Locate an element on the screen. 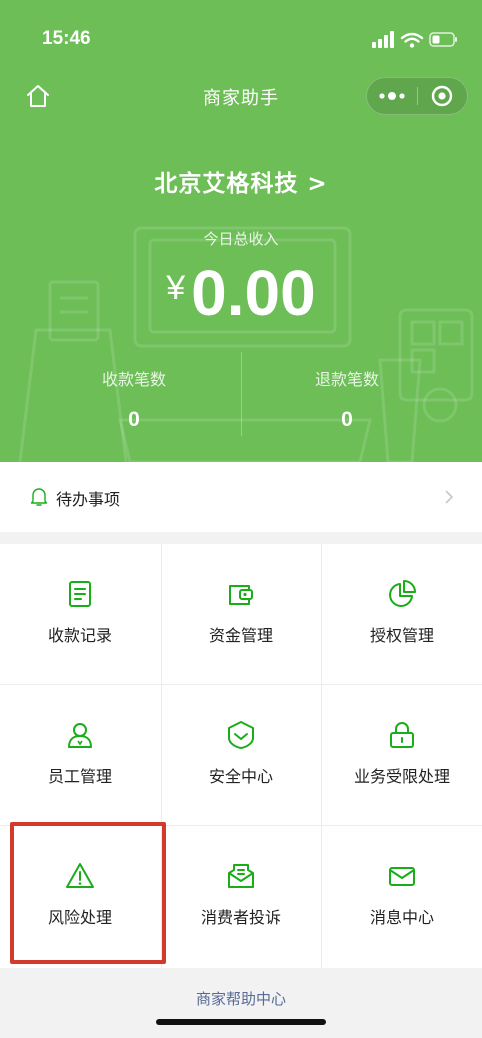 This screenshot has width=482, height=1038. grid-item-label: 安全中心 is located at coordinates (240, 776).